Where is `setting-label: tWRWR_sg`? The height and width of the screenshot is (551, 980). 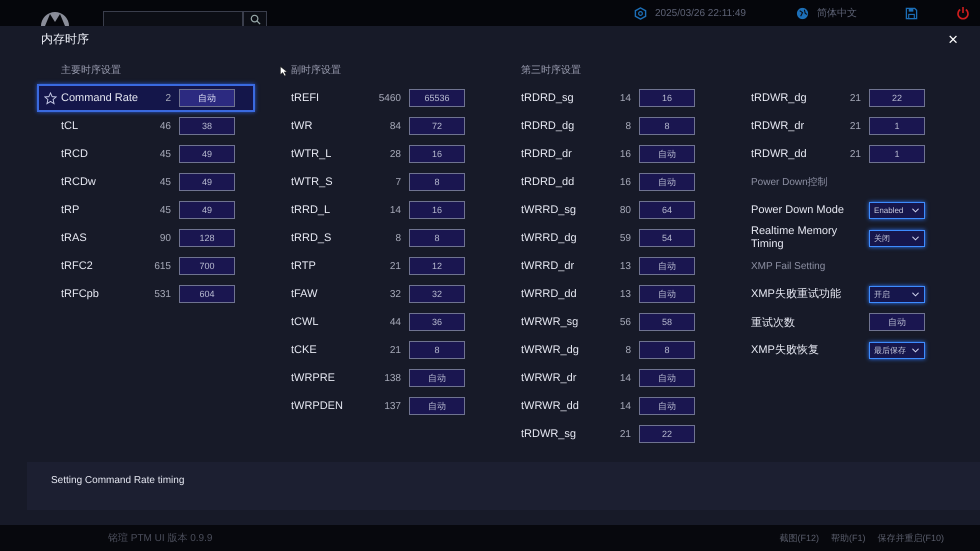 setting-label: tWRWR_sg is located at coordinates (550, 322).